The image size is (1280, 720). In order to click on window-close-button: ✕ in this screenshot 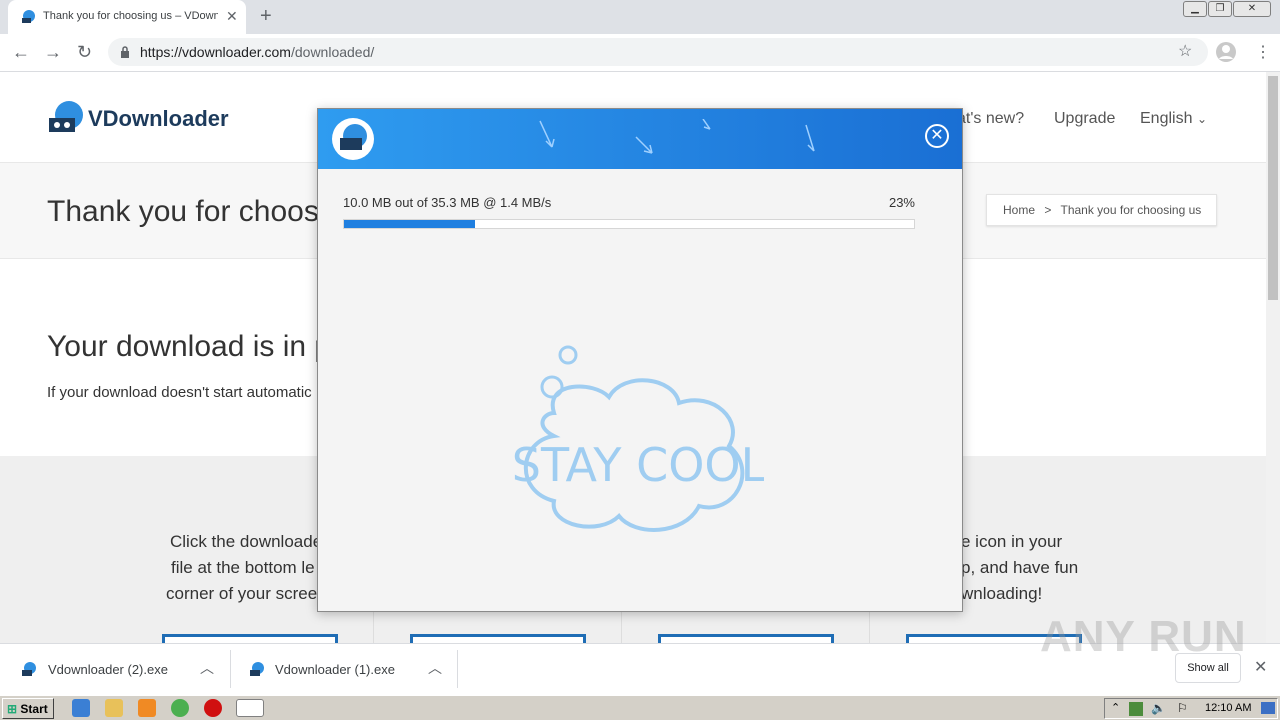, I will do `click(1252, 9)`.